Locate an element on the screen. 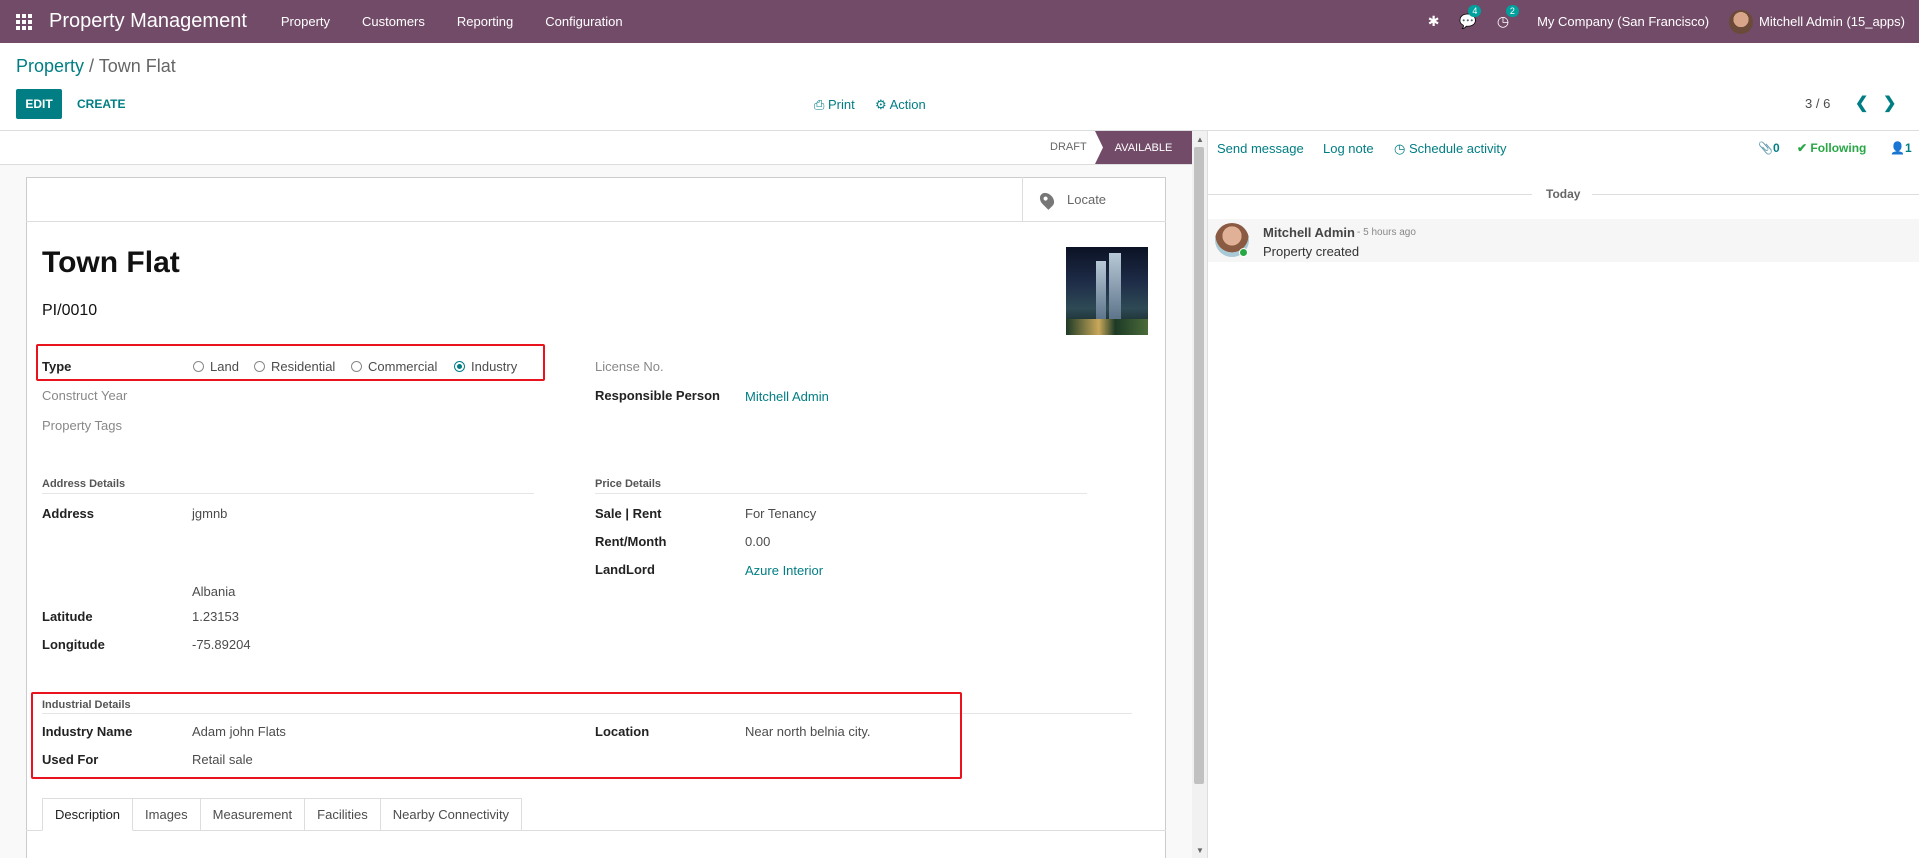 This screenshot has height=858, width=1919. record-reference: PI/0010 is located at coordinates (70, 310).